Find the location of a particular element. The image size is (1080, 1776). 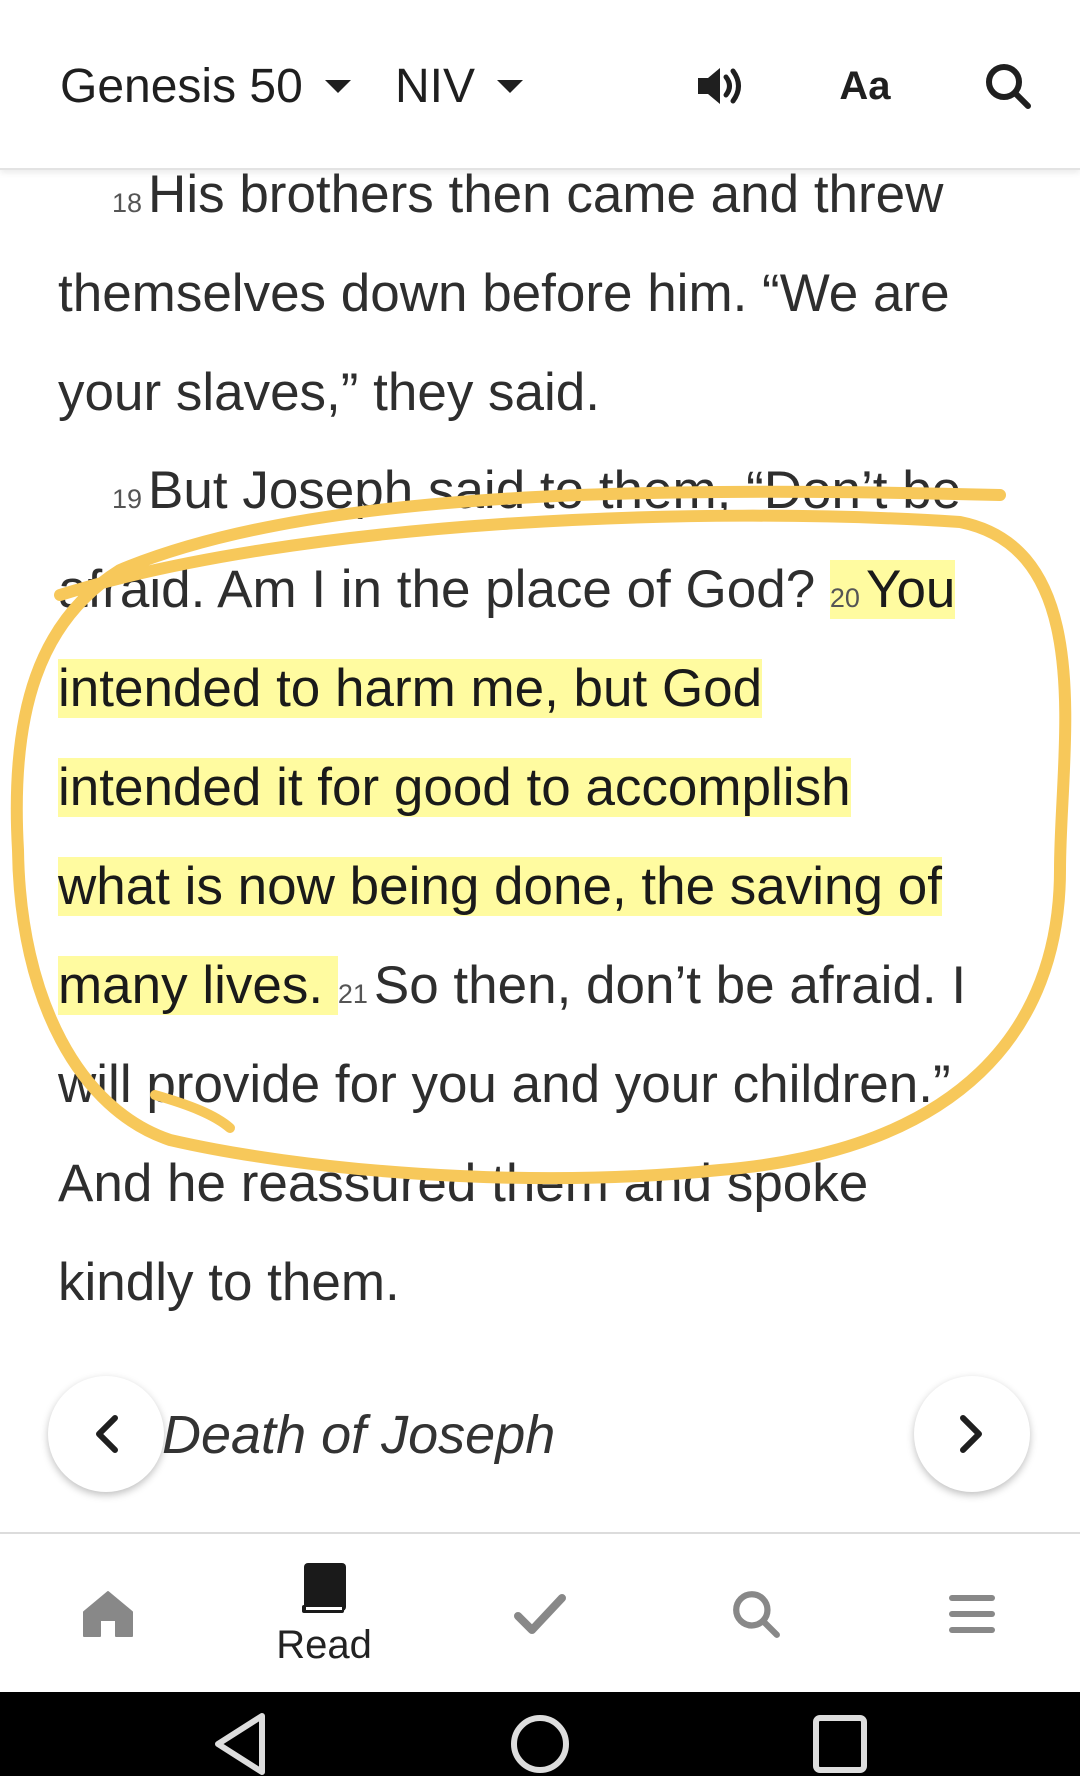

verse-number: 20 is located at coordinates (844, 598).